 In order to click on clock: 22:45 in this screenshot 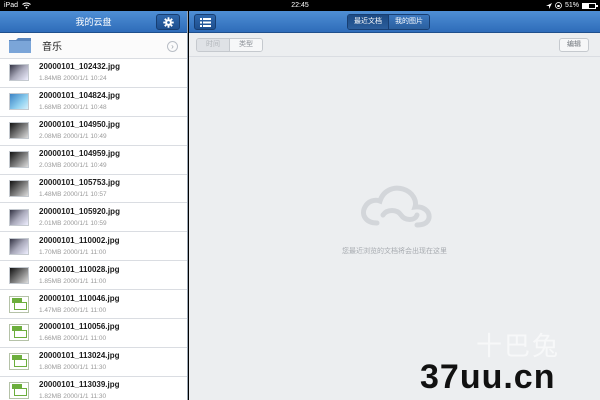, I will do `click(300, 5)`.